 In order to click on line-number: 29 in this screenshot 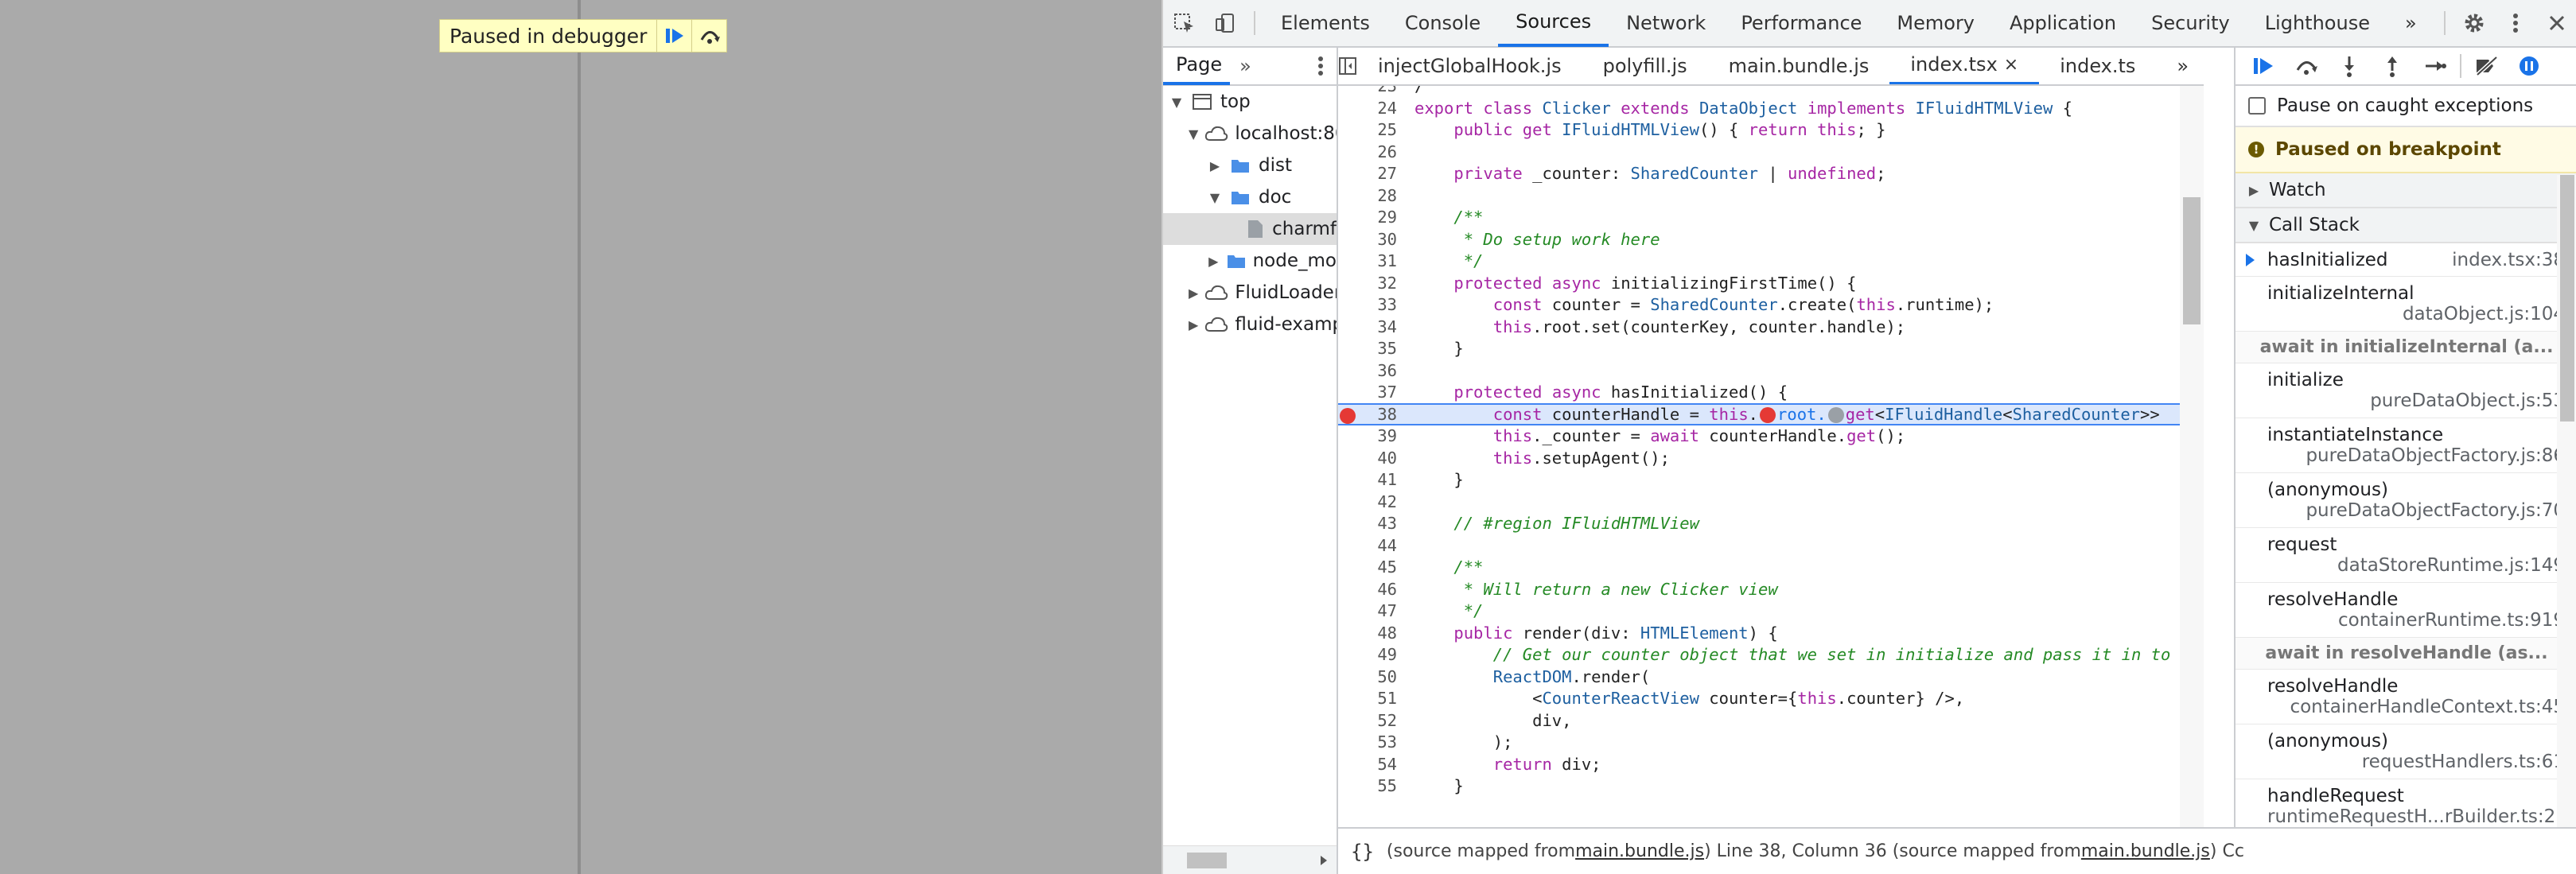, I will do `click(1372, 217)`.